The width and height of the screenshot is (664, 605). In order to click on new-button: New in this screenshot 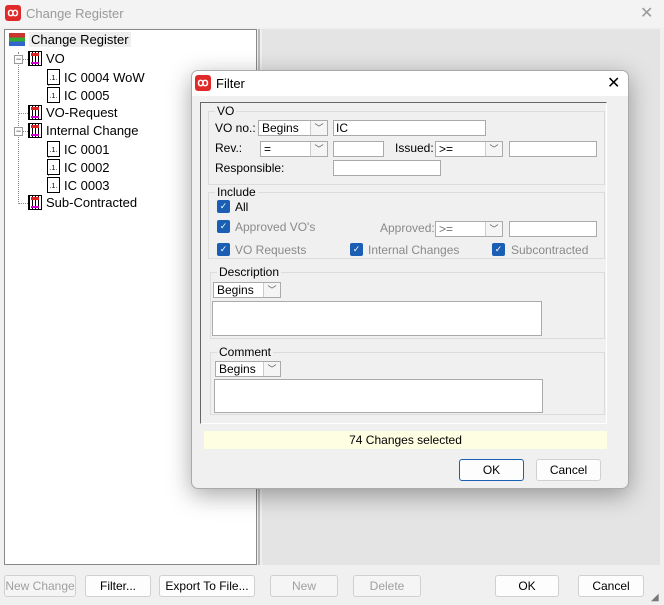, I will do `click(304, 586)`.